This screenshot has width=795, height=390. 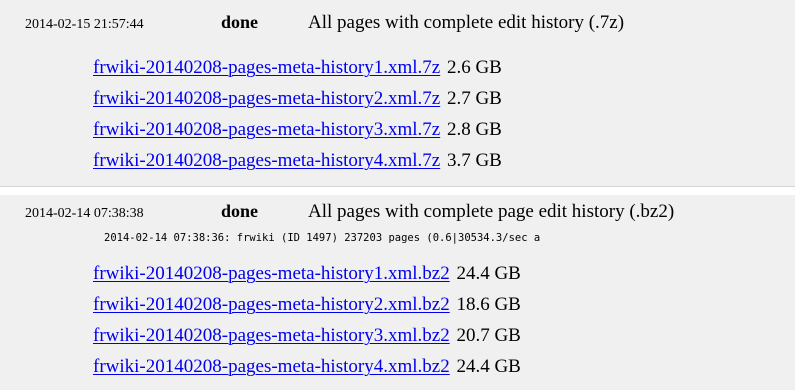 I want to click on file-size: 20.7 GB, so click(x=488, y=335).